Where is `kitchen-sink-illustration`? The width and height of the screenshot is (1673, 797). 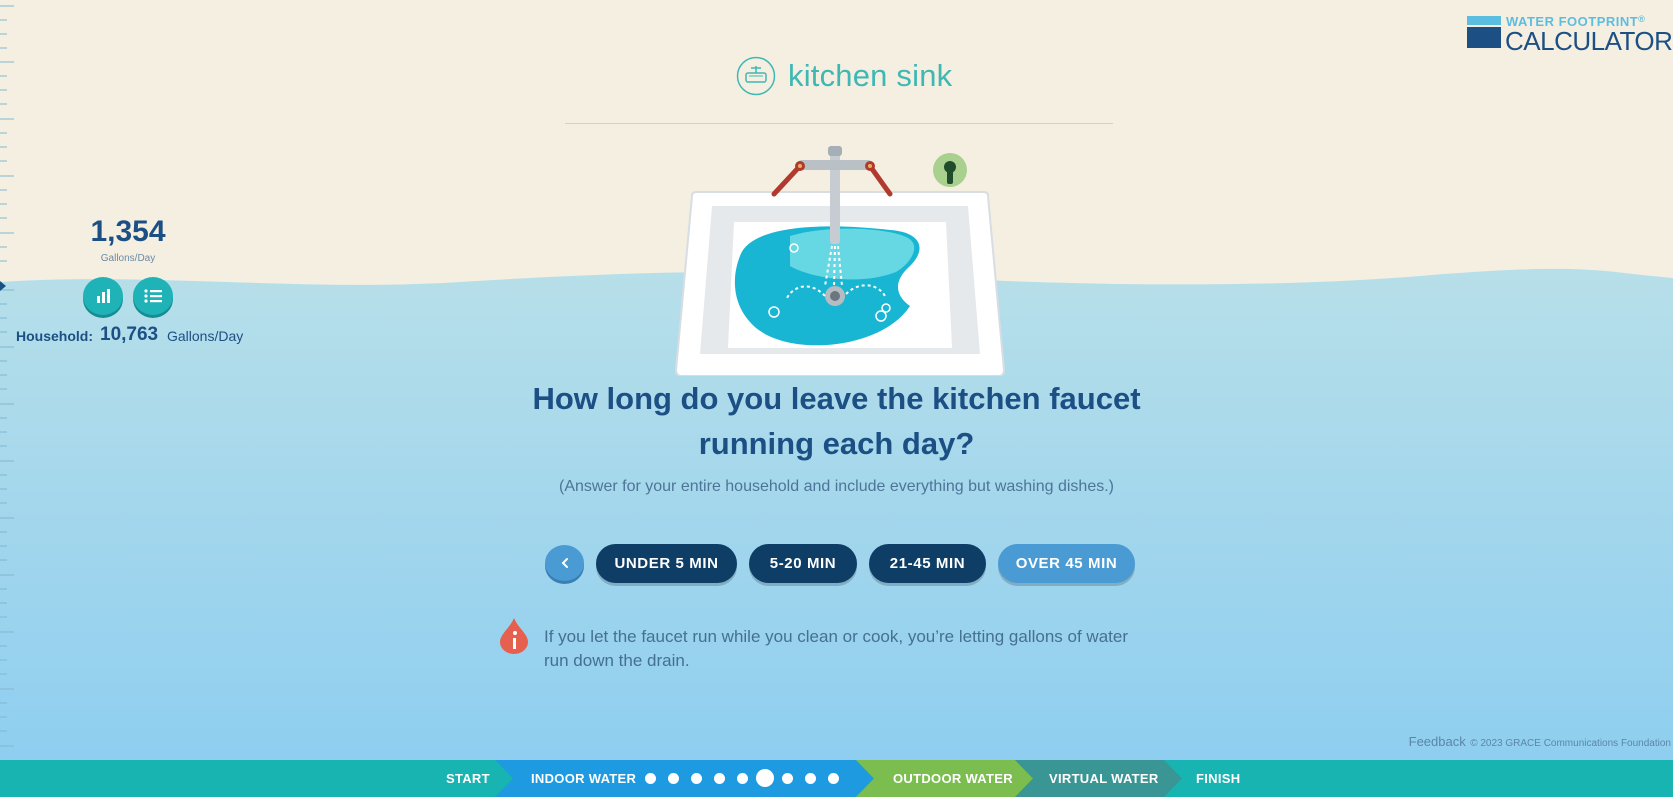
kitchen-sink-illustration is located at coordinates (840, 261).